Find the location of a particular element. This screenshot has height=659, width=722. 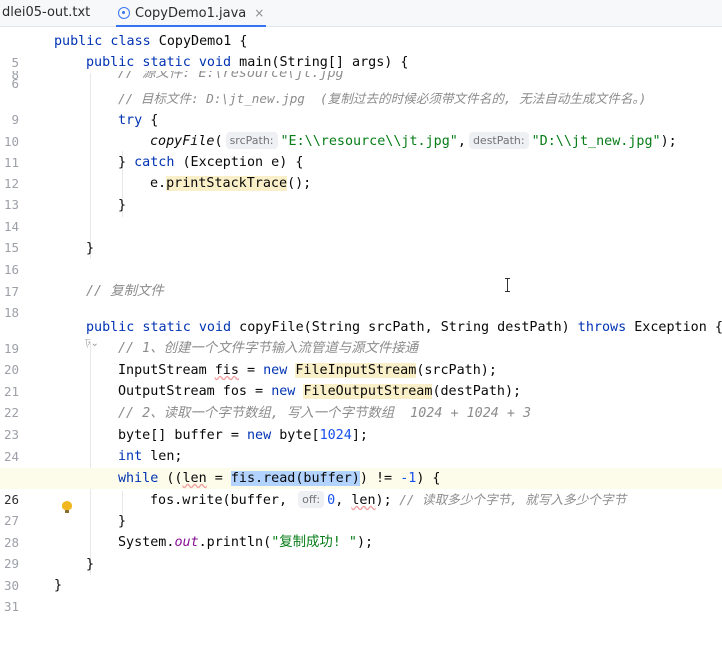

code-line: 29 System.out.println("复制成功! "); is located at coordinates (361, 551).